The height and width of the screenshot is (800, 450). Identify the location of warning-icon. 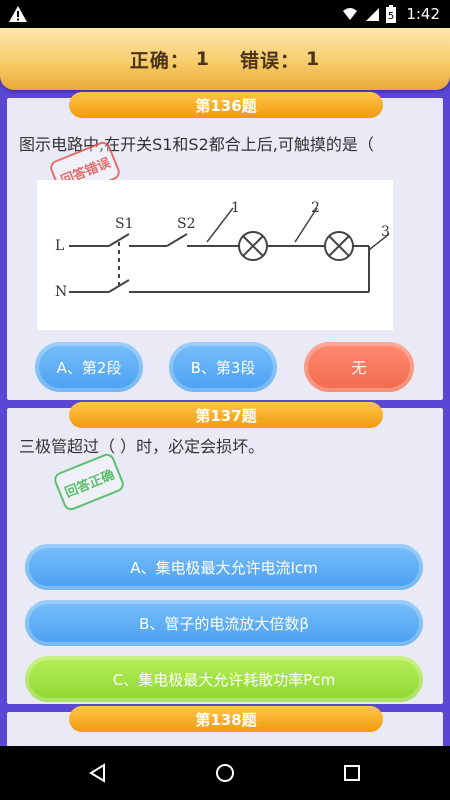
(18, 14).